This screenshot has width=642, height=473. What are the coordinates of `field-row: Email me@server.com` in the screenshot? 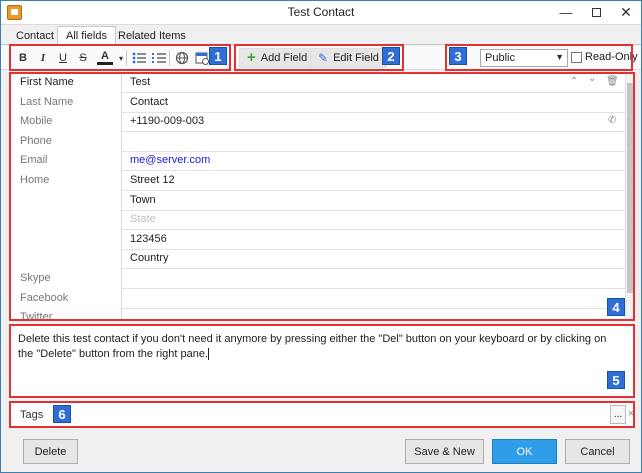 It's located at (318, 161).